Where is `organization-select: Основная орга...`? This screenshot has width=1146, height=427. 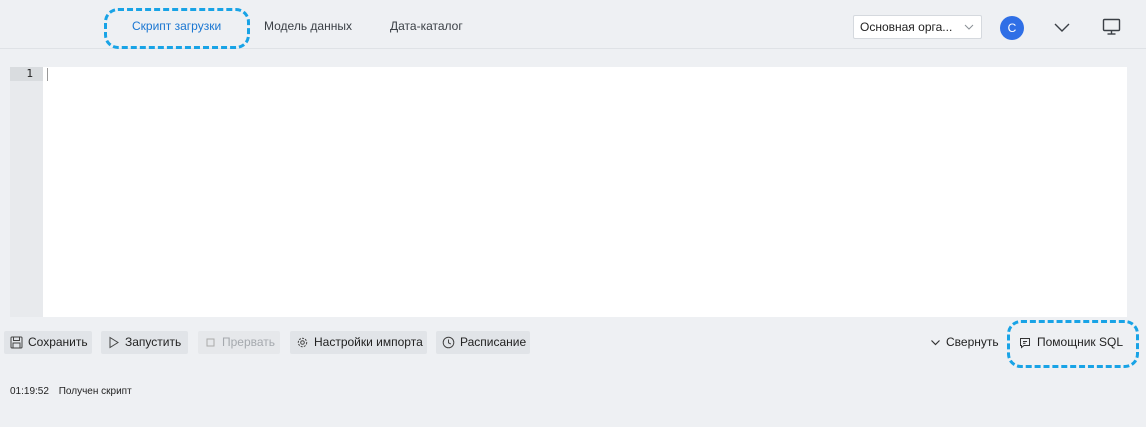
organization-select: Основная орга... is located at coordinates (917, 27).